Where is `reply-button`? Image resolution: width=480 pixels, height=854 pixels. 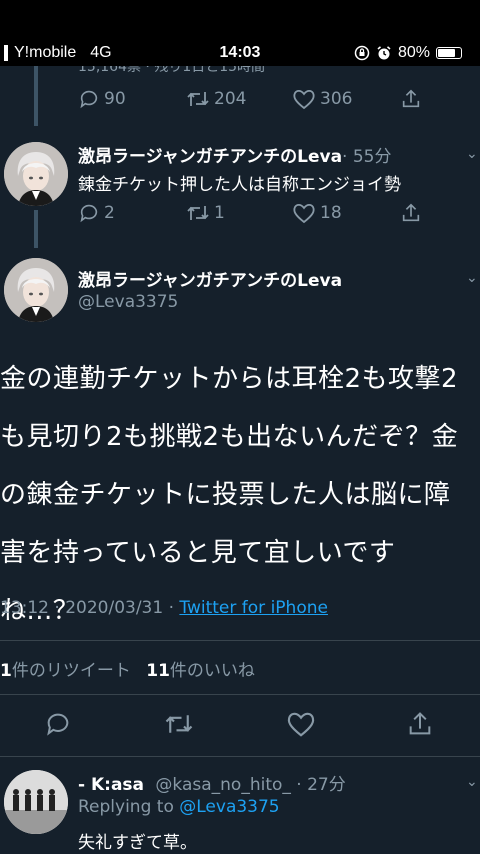
reply-button is located at coordinates (58, 724).